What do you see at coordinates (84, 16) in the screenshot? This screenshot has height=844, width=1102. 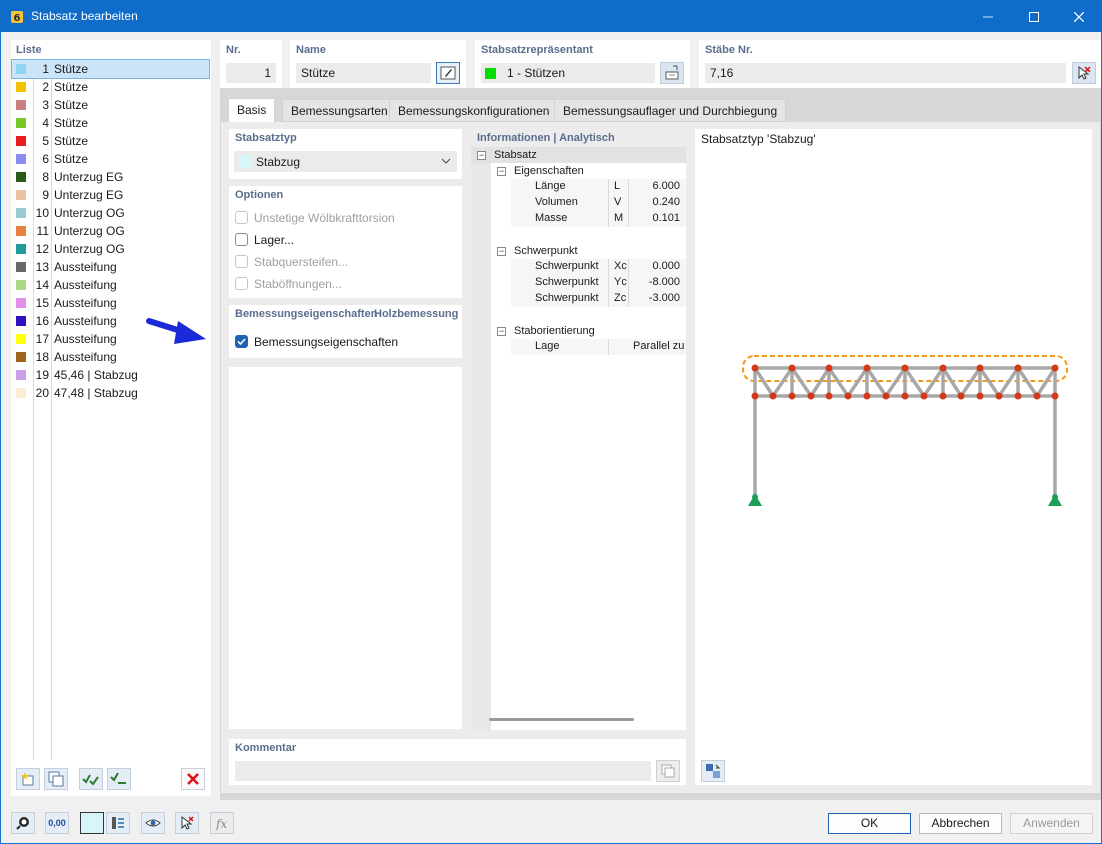 I see `window-title: Stabsatz bearbeiten` at bounding box center [84, 16].